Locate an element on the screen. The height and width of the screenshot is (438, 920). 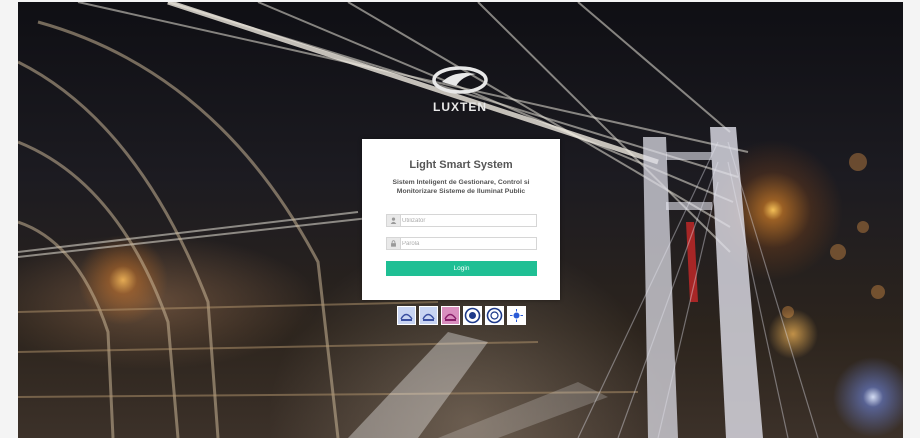
password-input is located at coordinates (467, 243).